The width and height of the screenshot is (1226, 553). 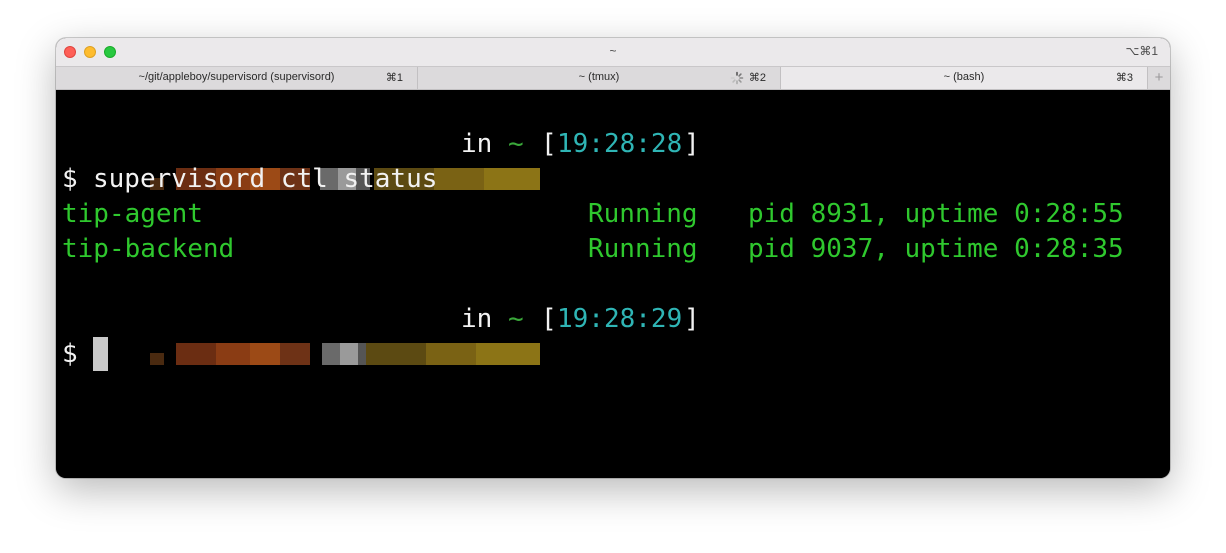 What do you see at coordinates (1141, 51) in the screenshot?
I see `window-shortcut: ⌥⌘1` at bounding box center [1141, 51].